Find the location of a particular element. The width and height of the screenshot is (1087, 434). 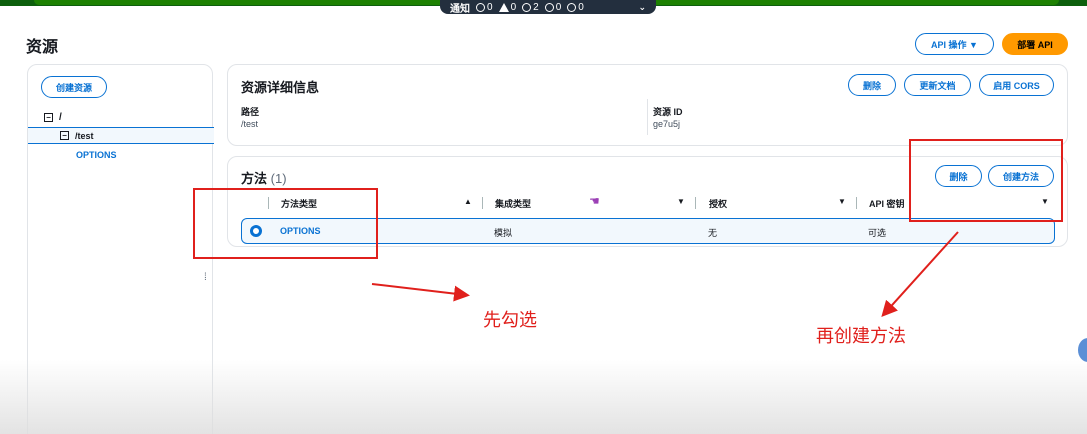

tree-item-label: / is located at coordinates (60, 117).